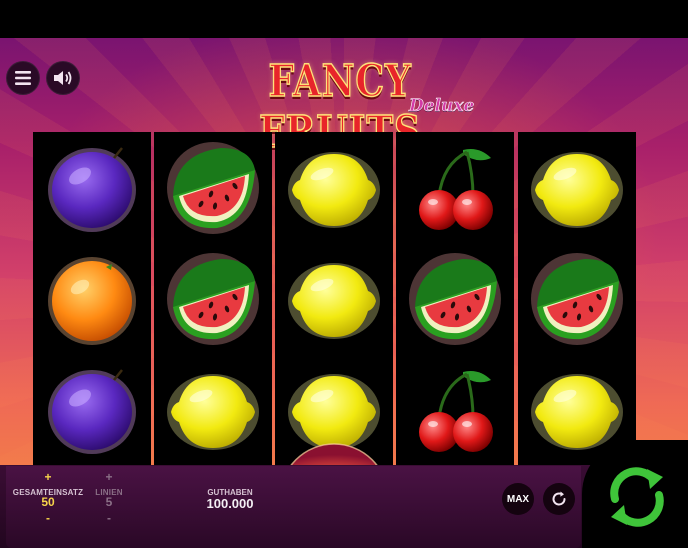  I want to click on logo-subtitle: Deluxe, so click(442, 106).